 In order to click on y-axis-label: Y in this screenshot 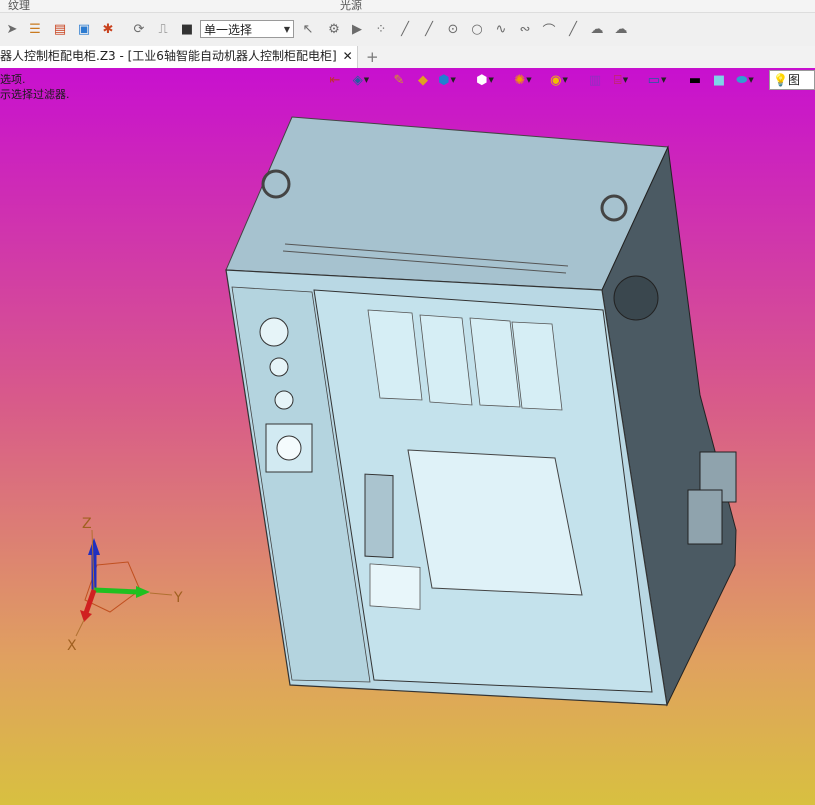, I will do `click(178, 598)`.